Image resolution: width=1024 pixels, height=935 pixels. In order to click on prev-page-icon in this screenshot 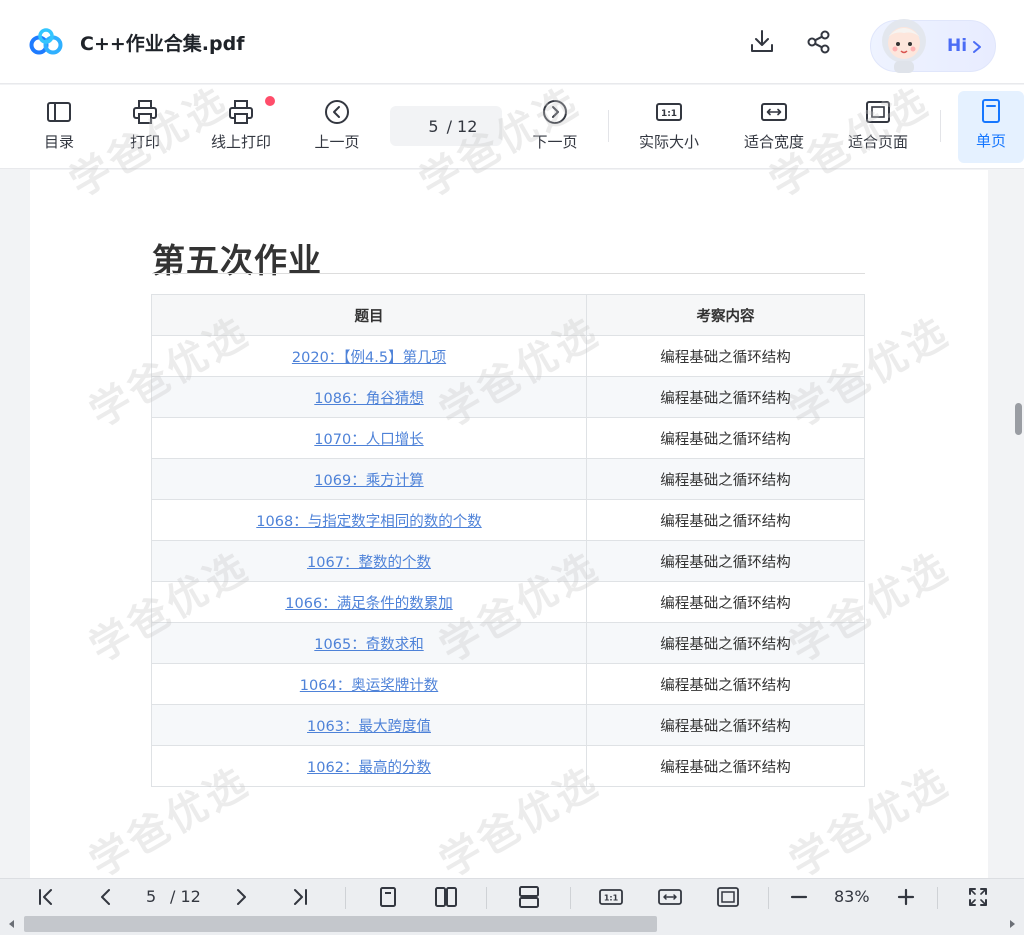, I will do `click(106, 897)`.